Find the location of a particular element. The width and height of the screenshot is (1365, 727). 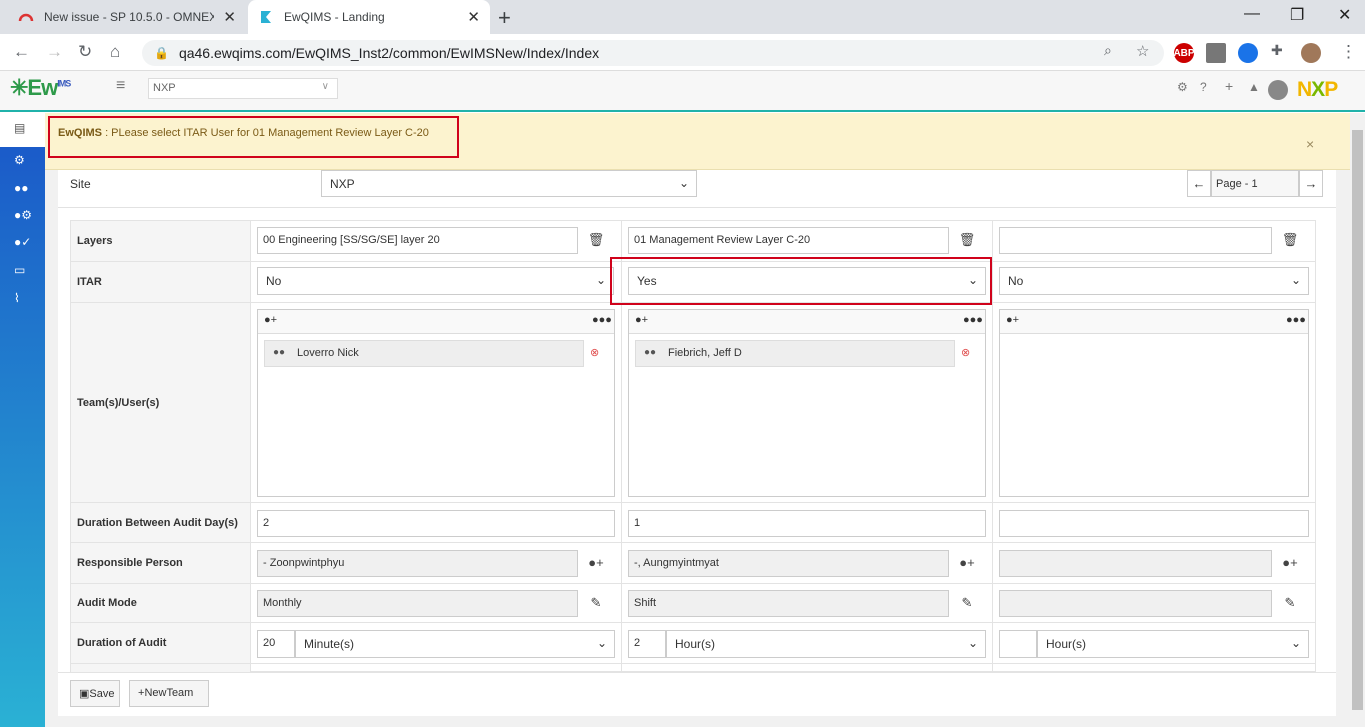

new-tab-icon: + is located at coordinates (504, 18).